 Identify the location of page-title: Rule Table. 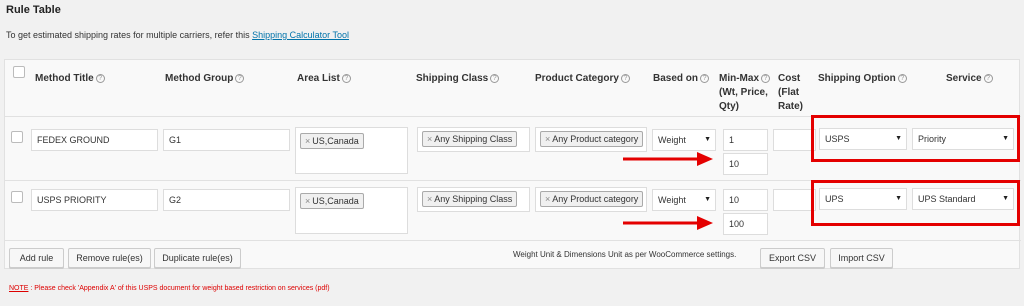
(33, 10).